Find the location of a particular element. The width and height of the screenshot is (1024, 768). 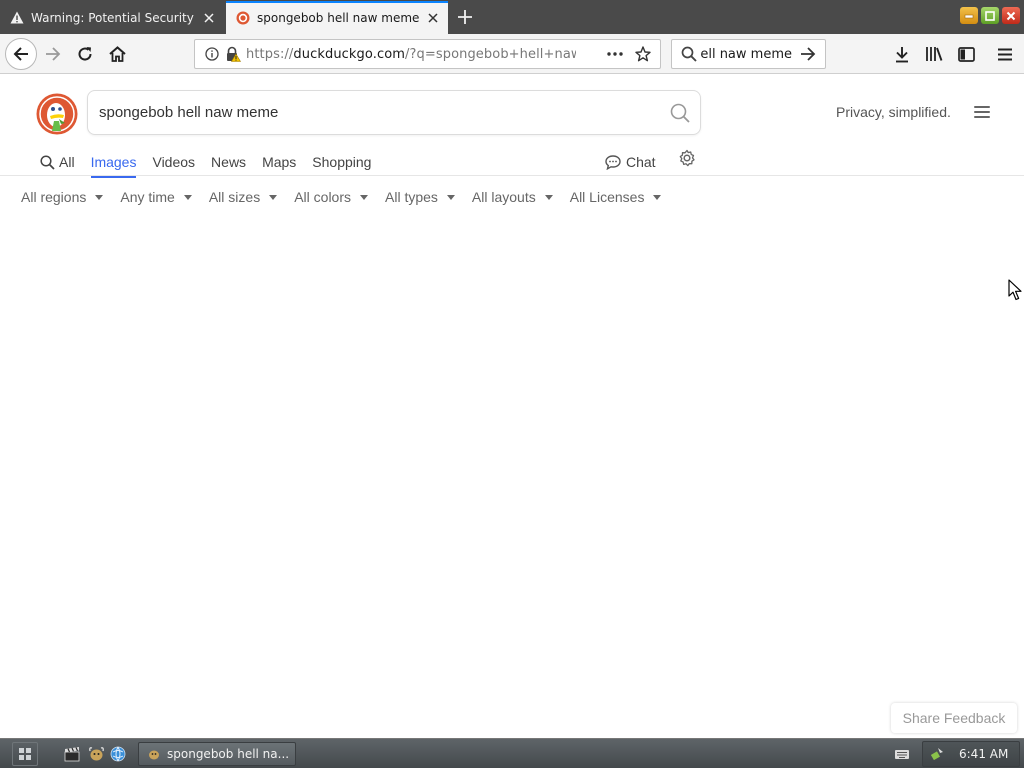

ddg-search-box: spongebob hell naw meme is located at coordinates (394, 112).